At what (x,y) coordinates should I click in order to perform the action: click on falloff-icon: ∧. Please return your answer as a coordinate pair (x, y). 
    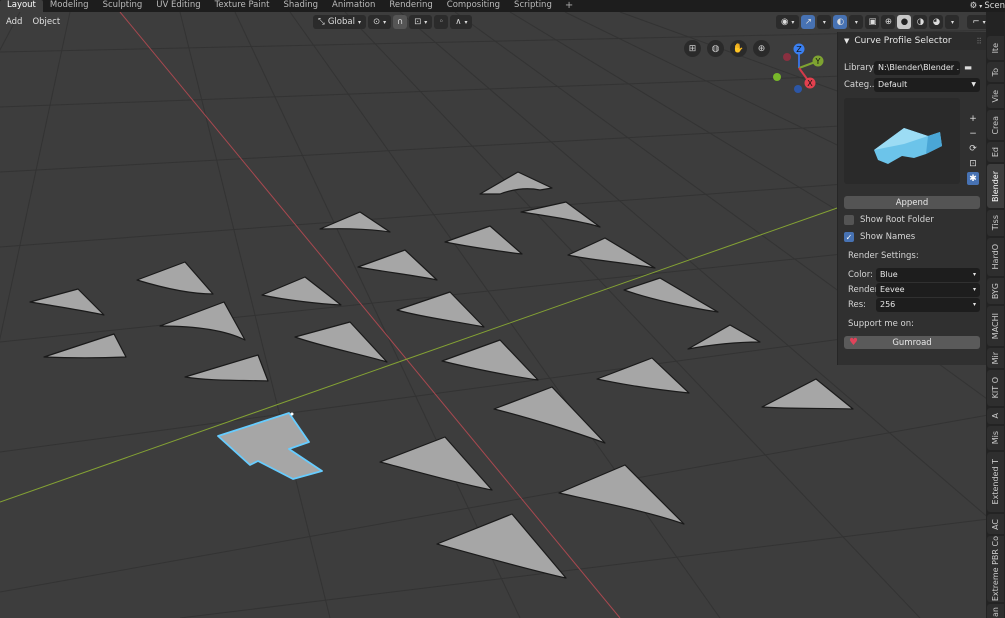
    Looking at the image, I should click on (458, 22).